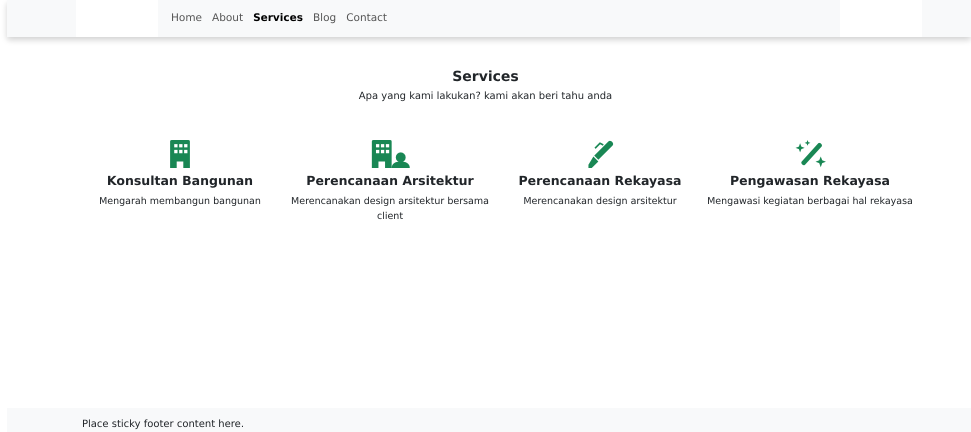 This screenshot has height=432, width=971. Describe the element at coordinates (163, 425) in the screenshot. I see `footer-text: Place sticky footer content here.` at that location.